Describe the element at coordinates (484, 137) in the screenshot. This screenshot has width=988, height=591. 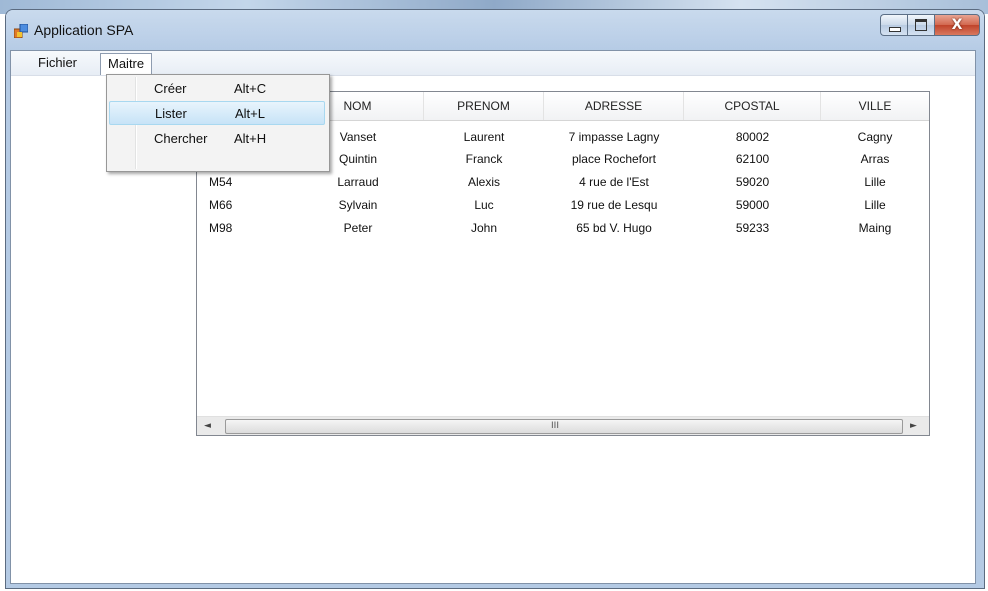
I see `cell-prenom: Laurent` at that location.